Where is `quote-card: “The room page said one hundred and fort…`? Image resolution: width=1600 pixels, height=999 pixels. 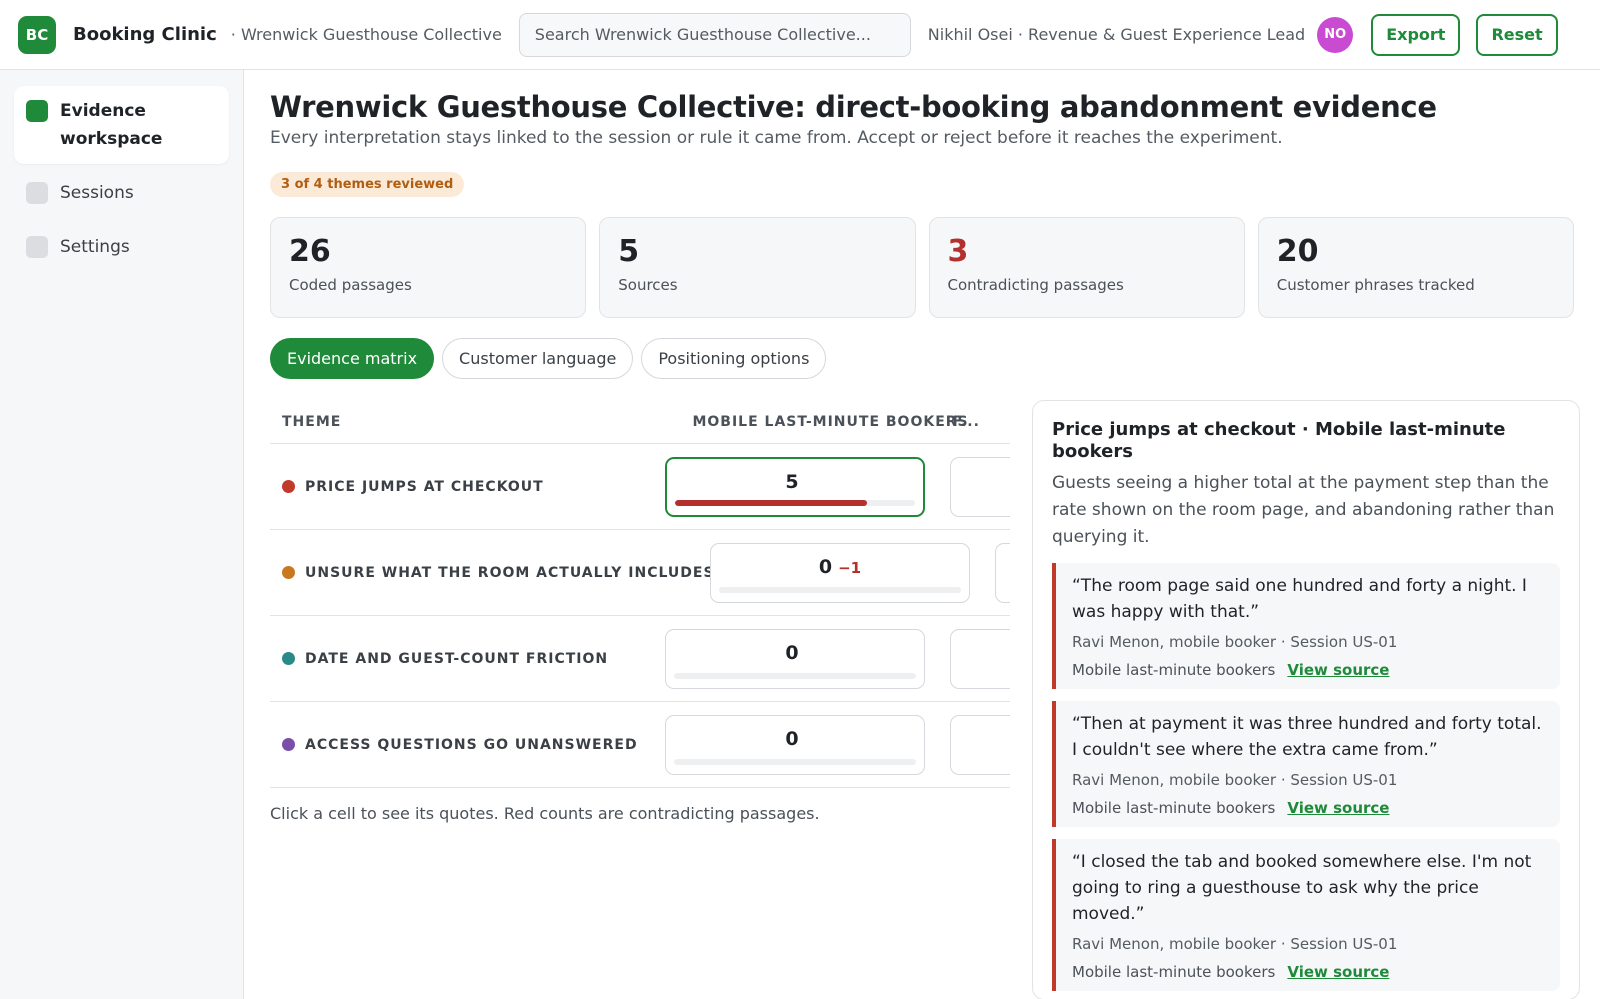 quote-card: “The room page said one hundred and fort… is located at coordinates (1306, 626).